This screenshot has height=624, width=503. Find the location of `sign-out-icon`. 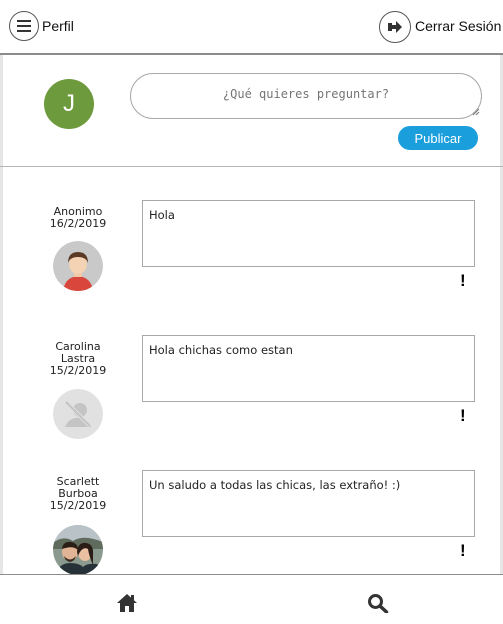

sign-out-icon is located at coordinates (395, 27).